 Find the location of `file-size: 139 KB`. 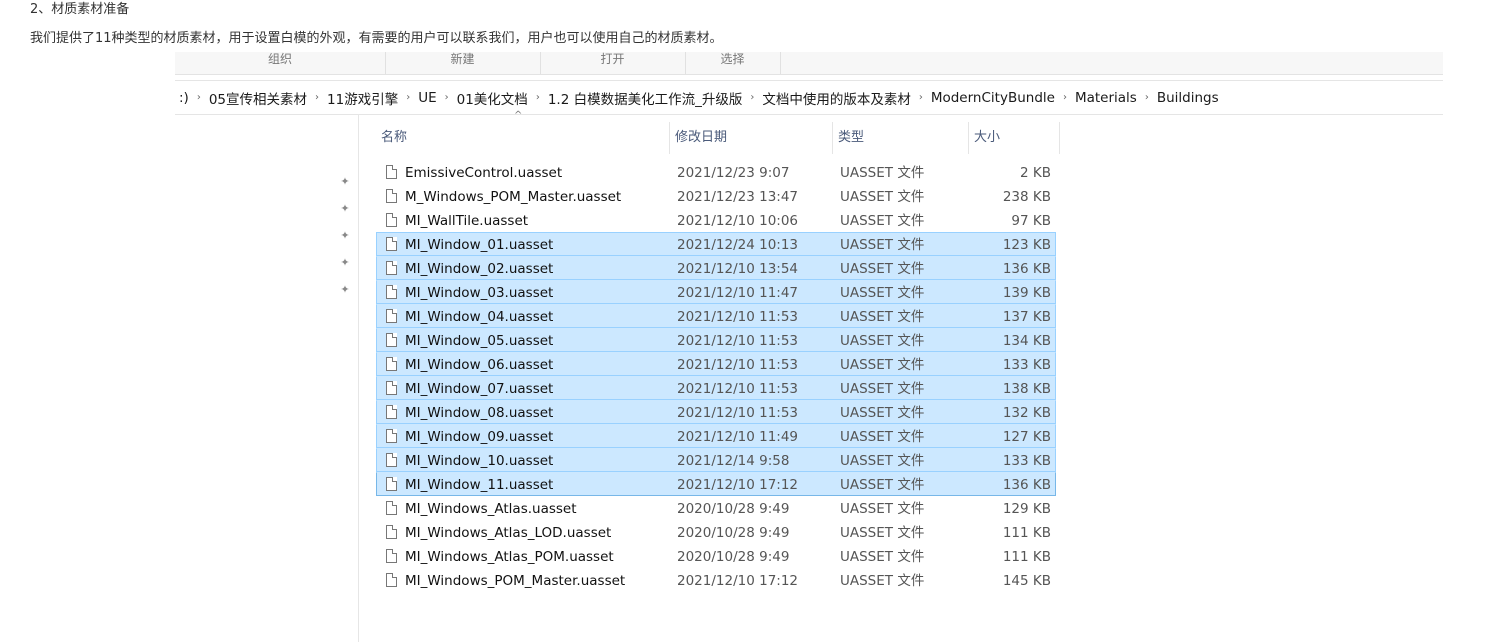

file-size: 139 KB is located at coordinates (1026, 293).